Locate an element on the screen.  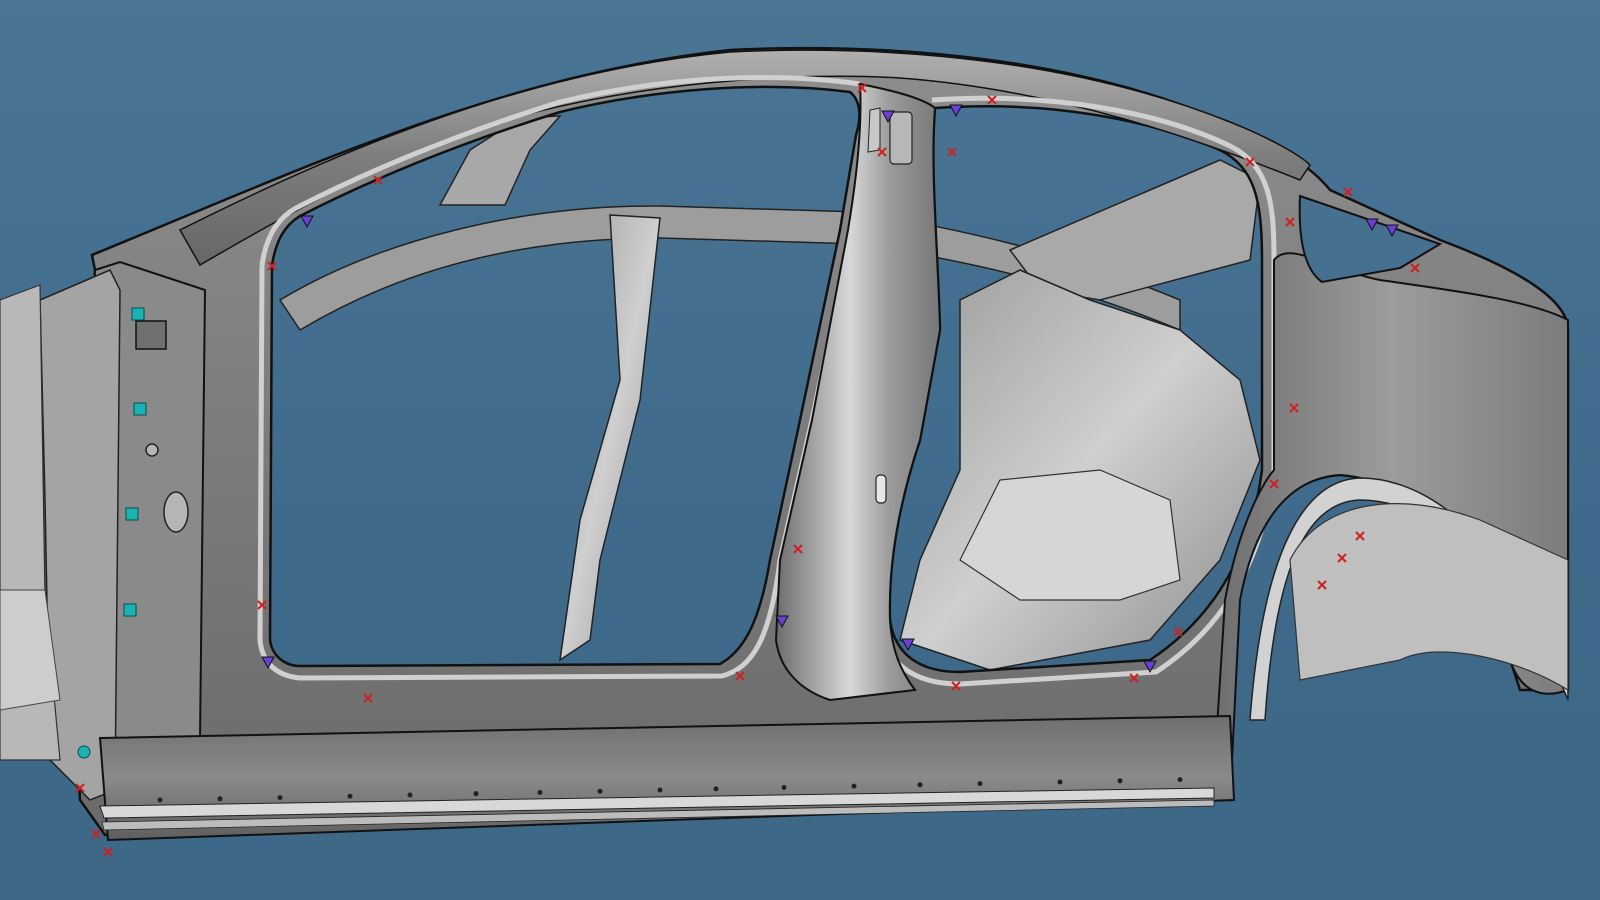
b-pillar-slot is located at coordinates (901, 138).